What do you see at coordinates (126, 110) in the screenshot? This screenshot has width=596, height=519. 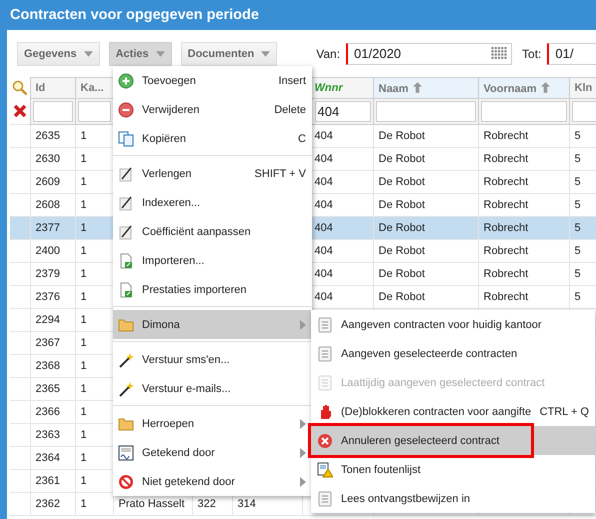 I see `remove-icon` at bounding box center [126, 110].